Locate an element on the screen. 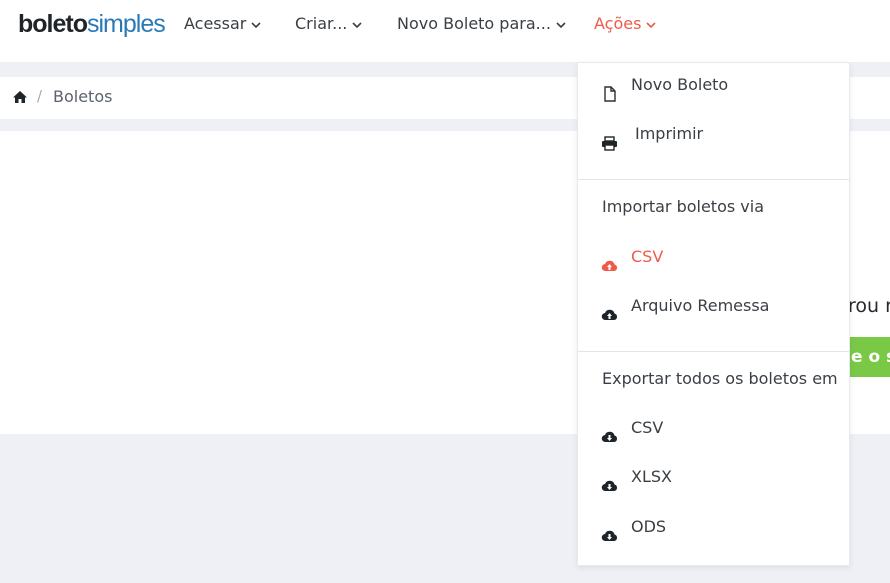 This screenshot has width=890, height=583. menu-item-export-csv-label: CSV is located at coordinates (647, 427).